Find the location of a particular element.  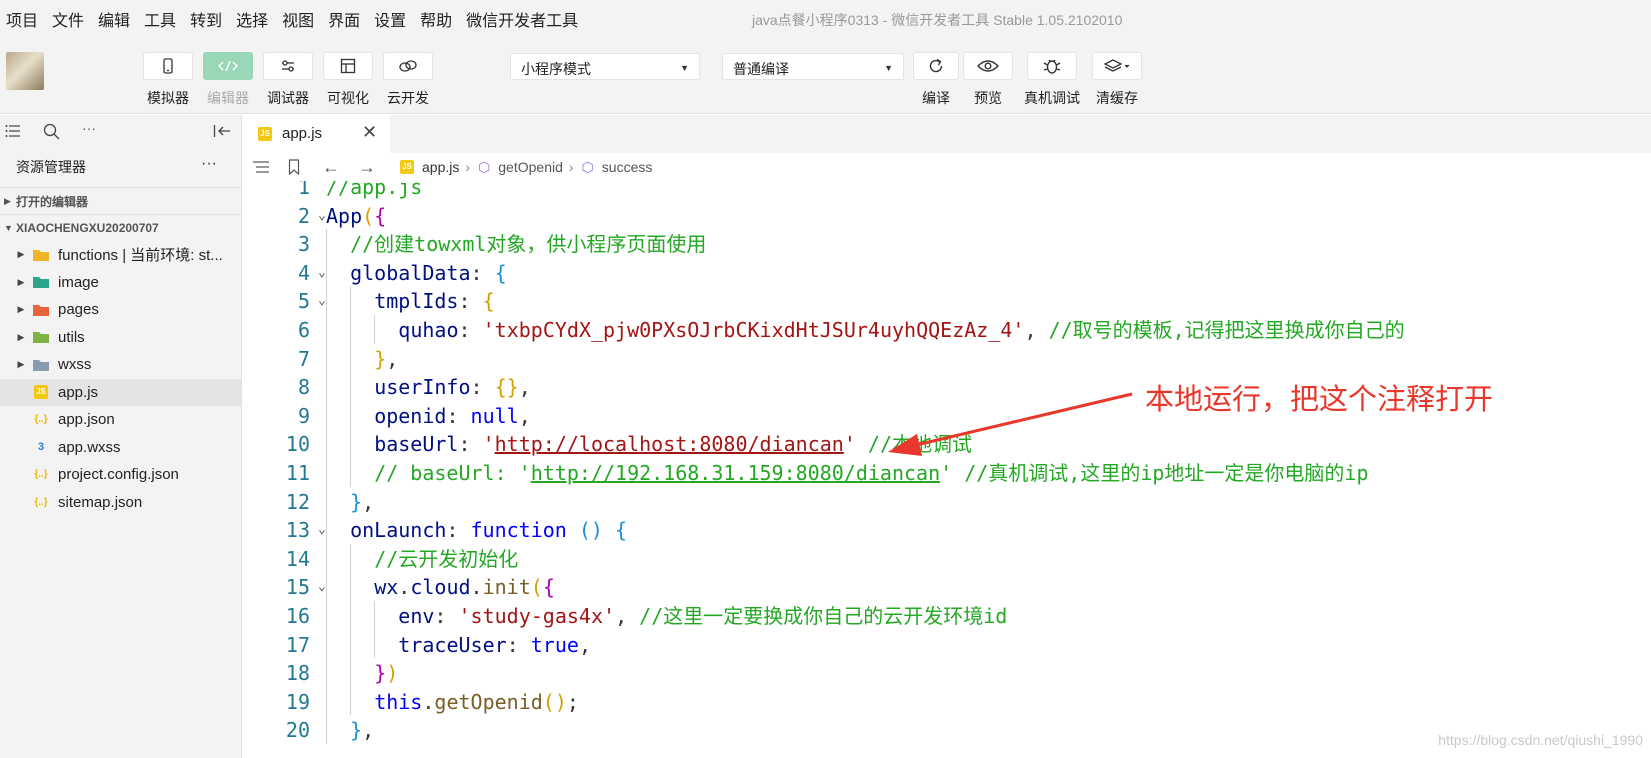

annotation-text: 本地运行，把这个注释打开 is located at coordinates (1319, 400).